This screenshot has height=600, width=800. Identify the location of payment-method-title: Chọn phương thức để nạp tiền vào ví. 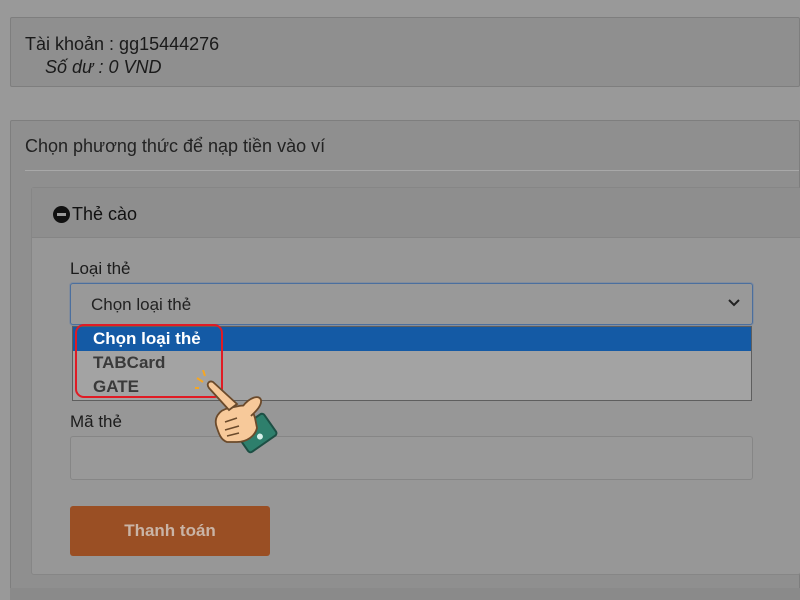
(175, 146).